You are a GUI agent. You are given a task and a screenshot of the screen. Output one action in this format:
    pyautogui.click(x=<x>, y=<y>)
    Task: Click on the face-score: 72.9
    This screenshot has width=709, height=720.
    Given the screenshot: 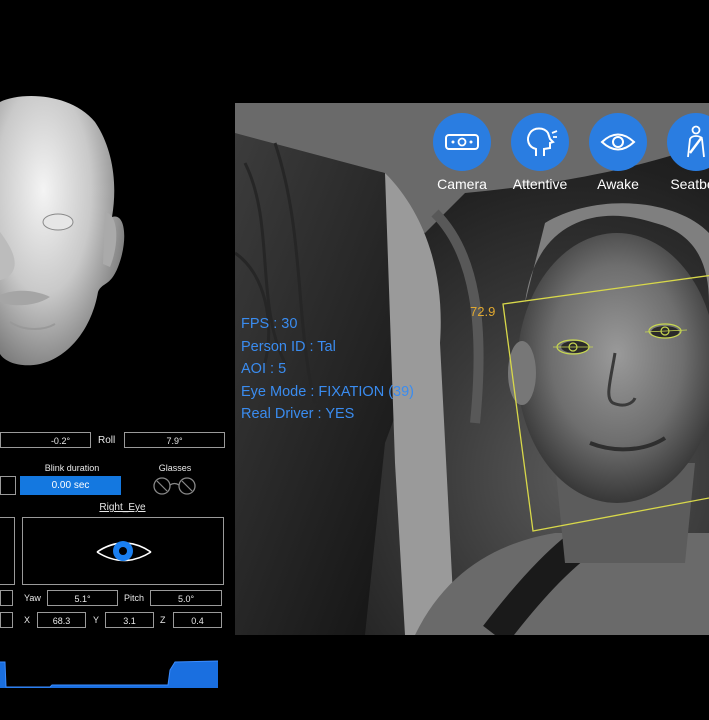 What is the action you would take?
    pyautogui.click(x=483, y=311)
    